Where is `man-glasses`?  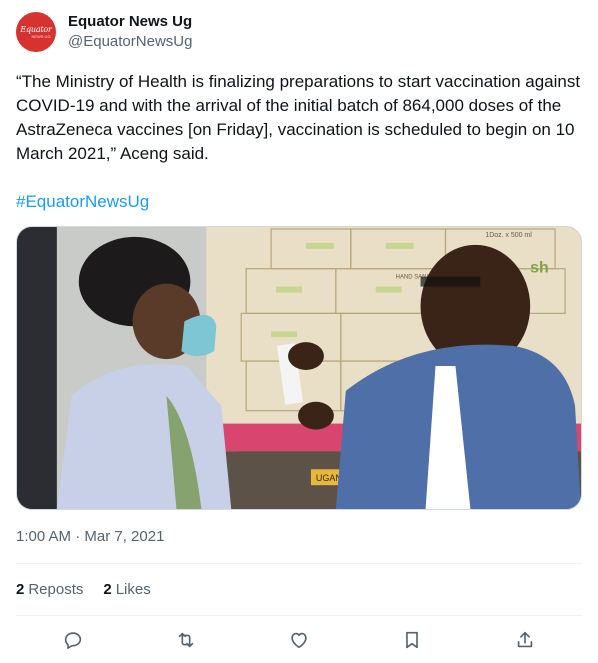
man-glasses is located at coordinates (450, 281).